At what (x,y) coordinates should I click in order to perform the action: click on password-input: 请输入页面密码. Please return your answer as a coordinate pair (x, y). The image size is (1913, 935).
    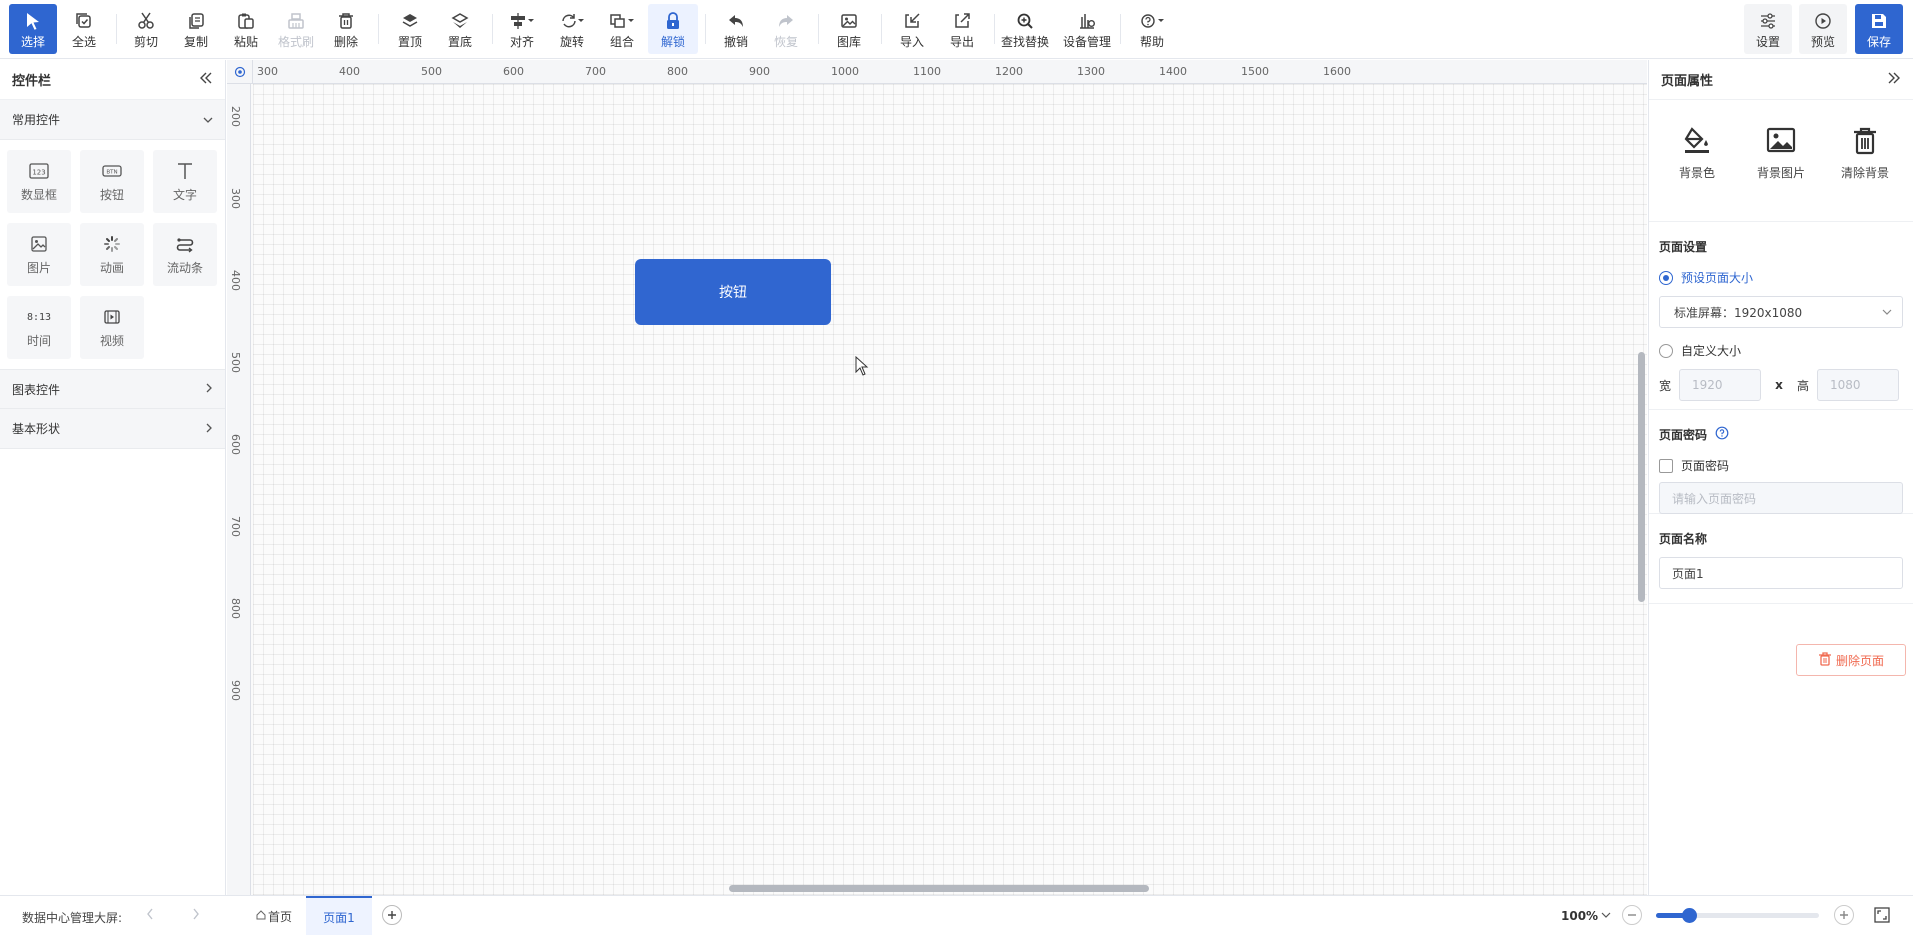
    Looking at the image, I should click on (1781, 498).